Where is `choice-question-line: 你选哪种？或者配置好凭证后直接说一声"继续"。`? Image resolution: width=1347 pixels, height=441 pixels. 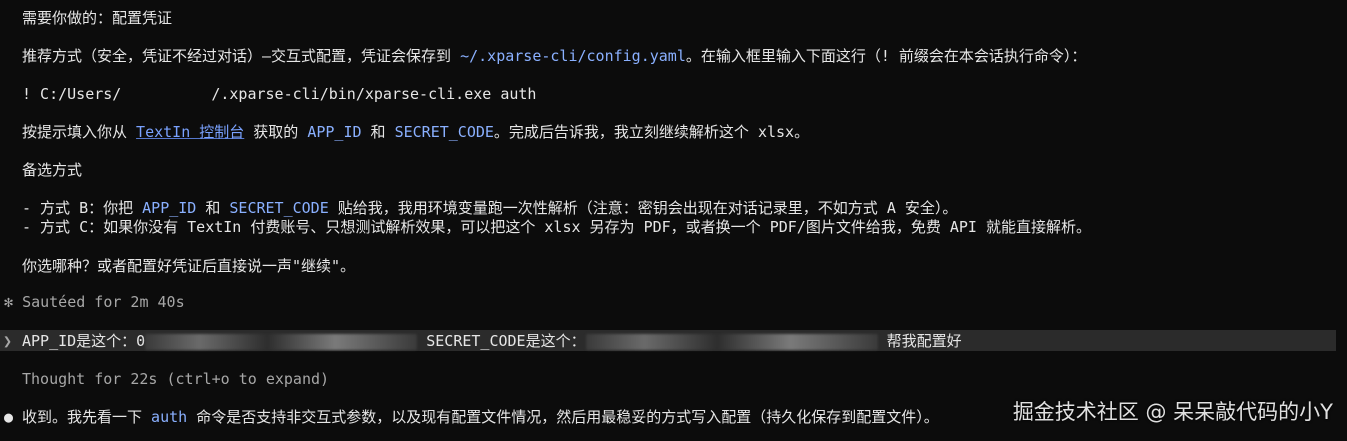 choice-question-line: 你选哪种？或者配置好凭证后直接说一声"继续"。 is located at coordinates (189, 266).